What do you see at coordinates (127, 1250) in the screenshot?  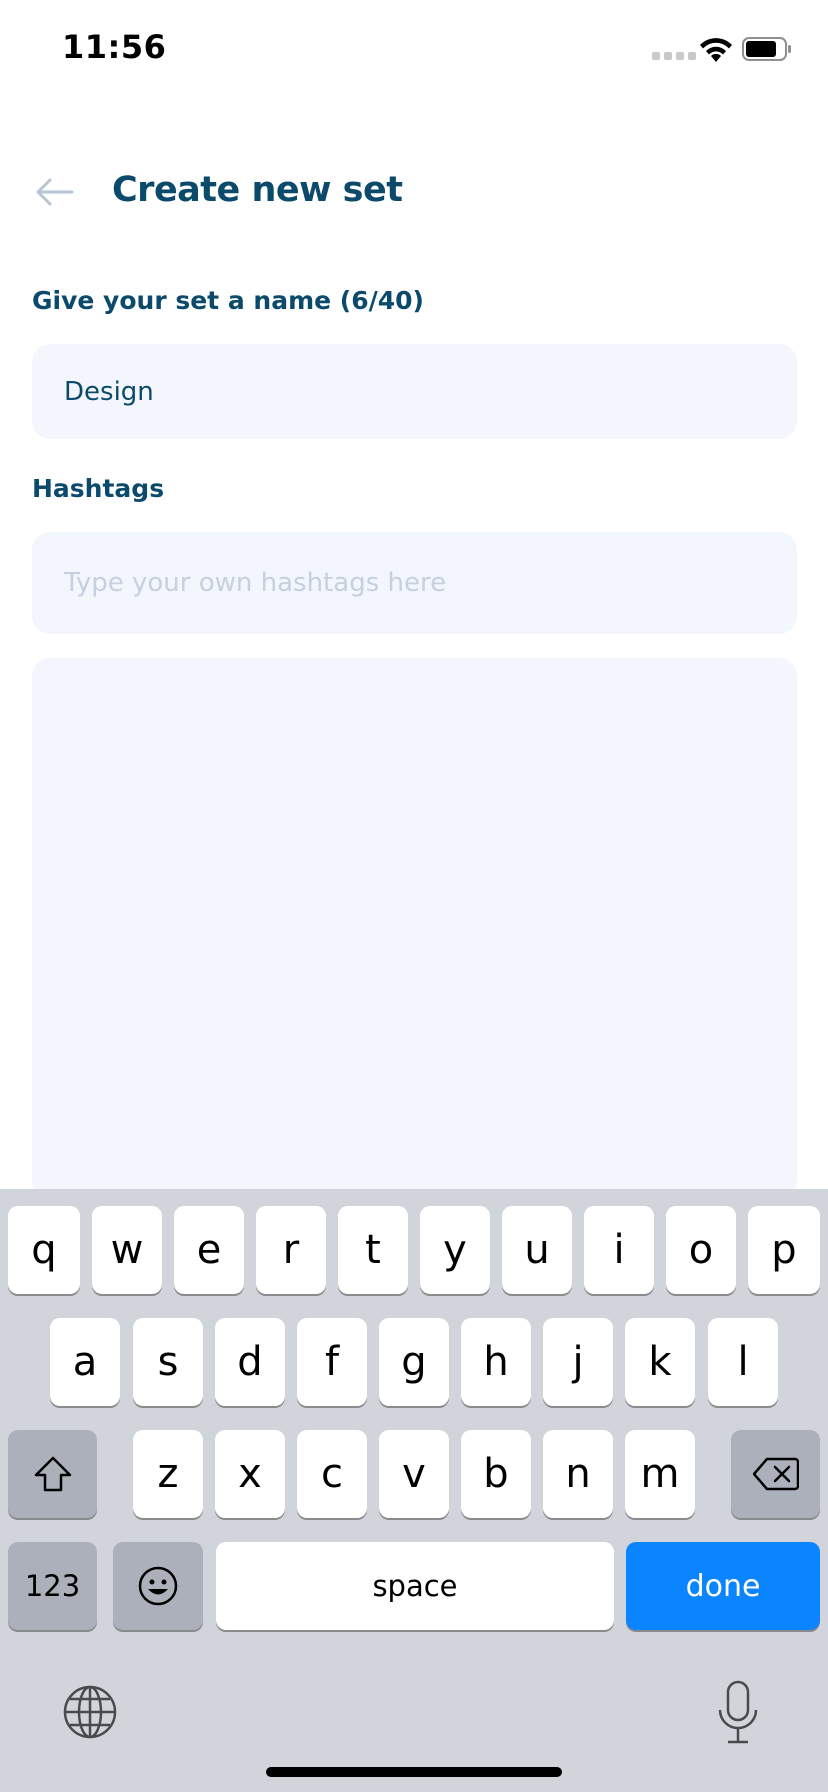 I see `key-w: w` at bounding box center [127, 1250].